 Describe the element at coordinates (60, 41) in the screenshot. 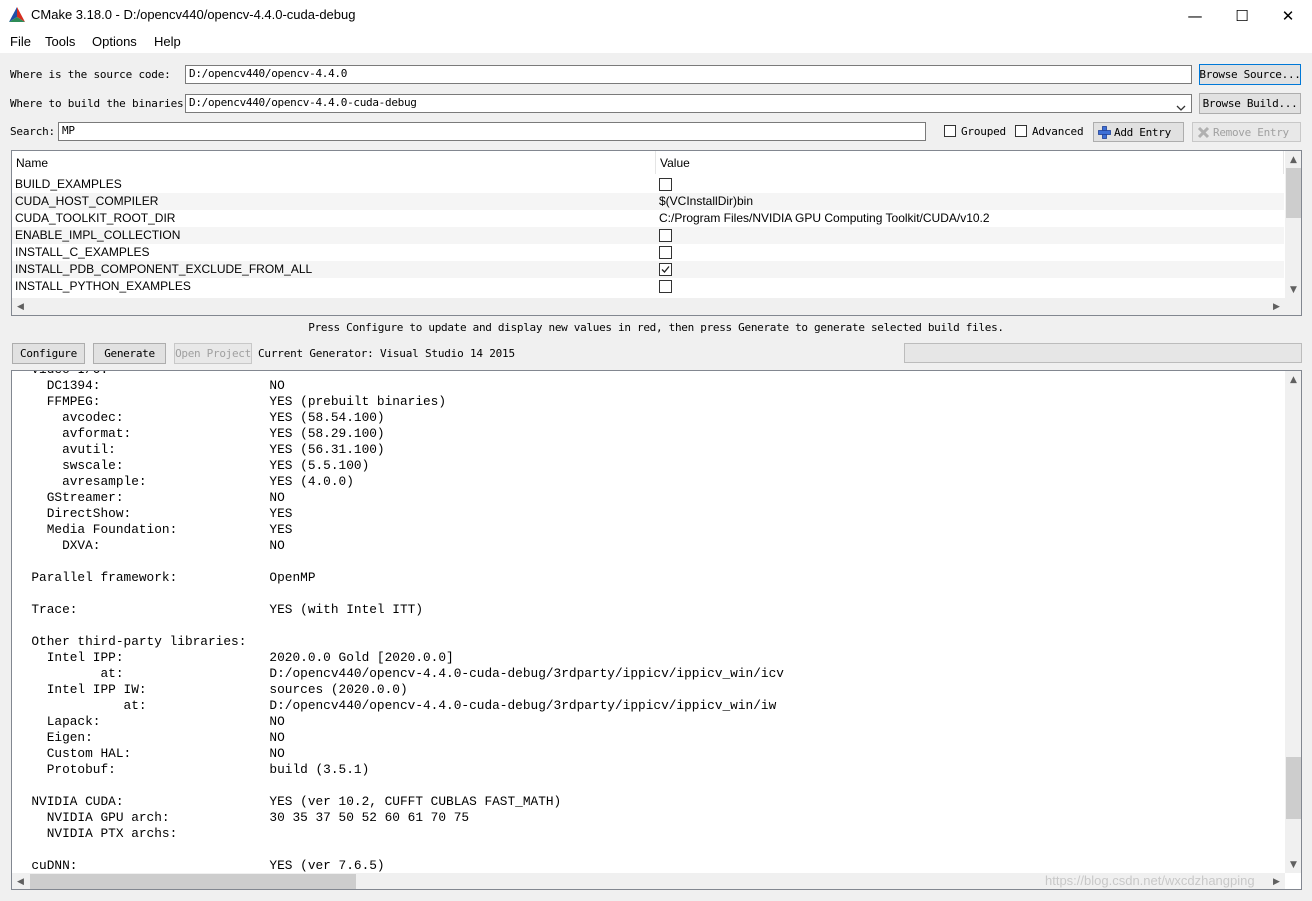

I see `menu-tools: Tools` at that location.